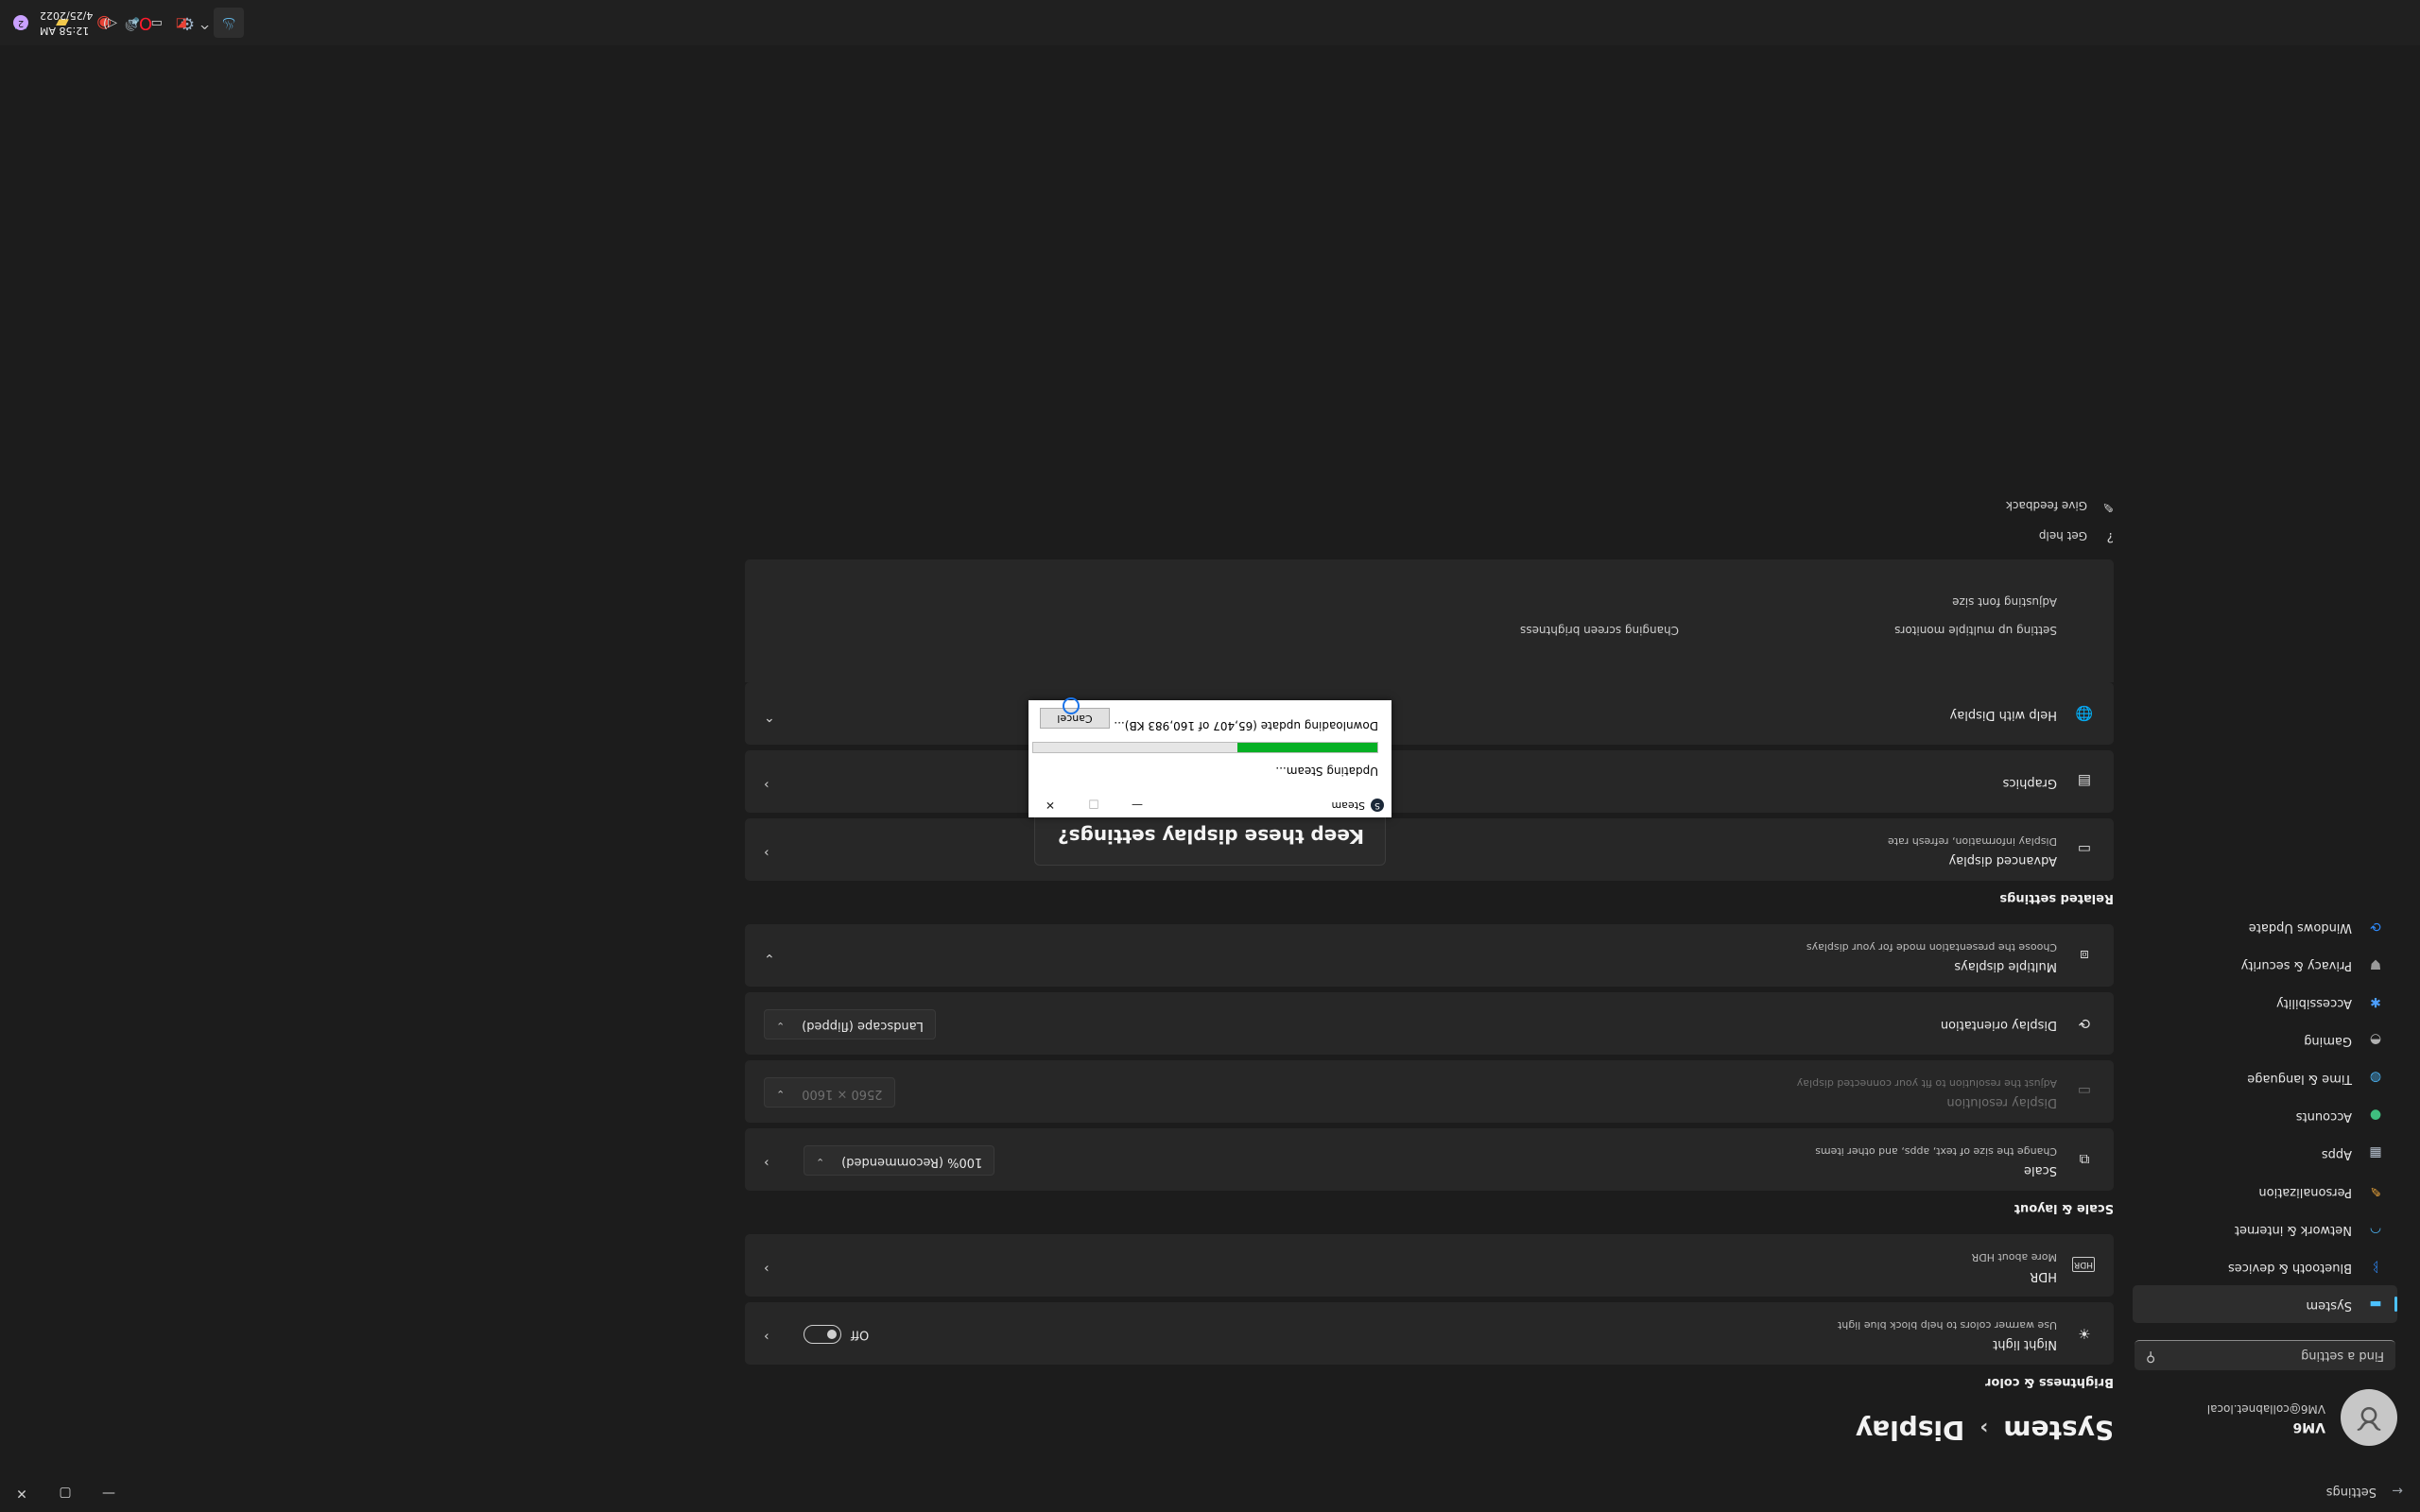 The height and width of the screenshot is (1512, 2420). I want to click on give-feedback-link: ✎ Give feedback, so click(1430, 505).